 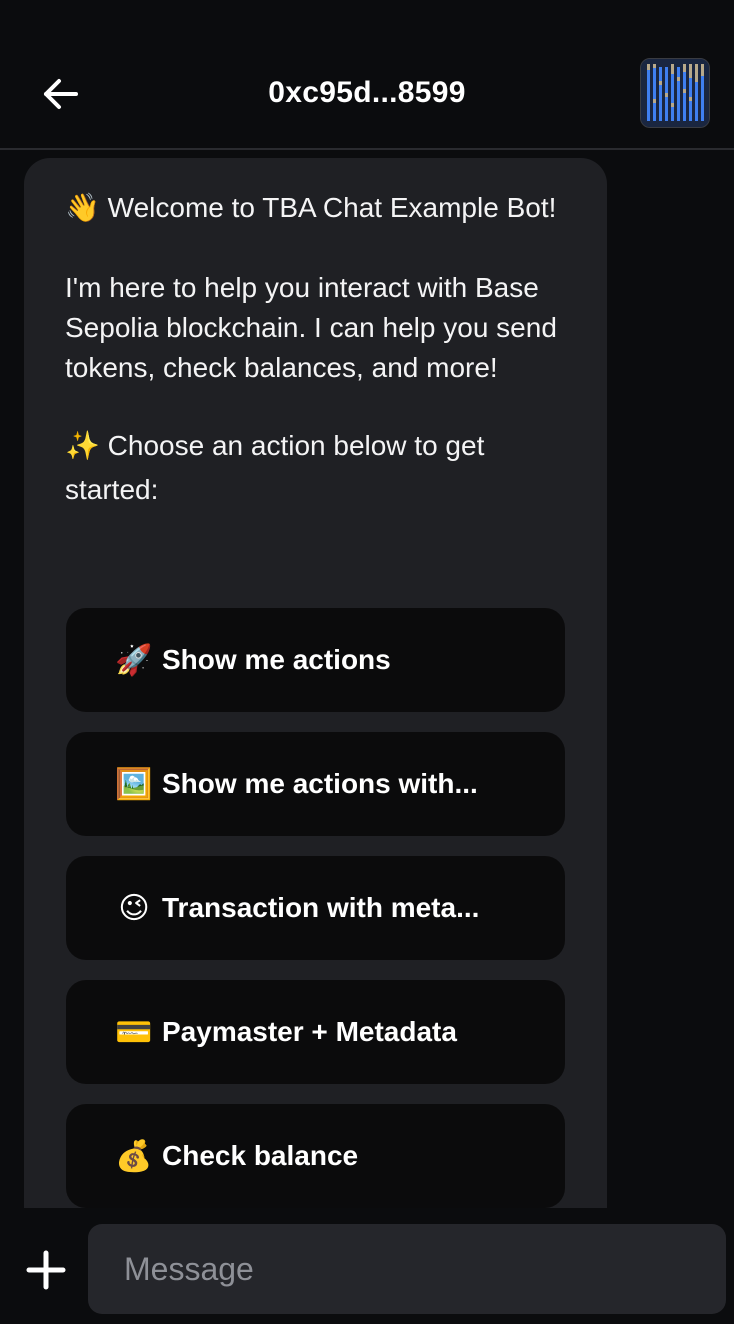 What do you see at coordinates (82, 445) in the screenshot?
I see `sparkles-emoji: ✨` at bounding box center [82, 445].